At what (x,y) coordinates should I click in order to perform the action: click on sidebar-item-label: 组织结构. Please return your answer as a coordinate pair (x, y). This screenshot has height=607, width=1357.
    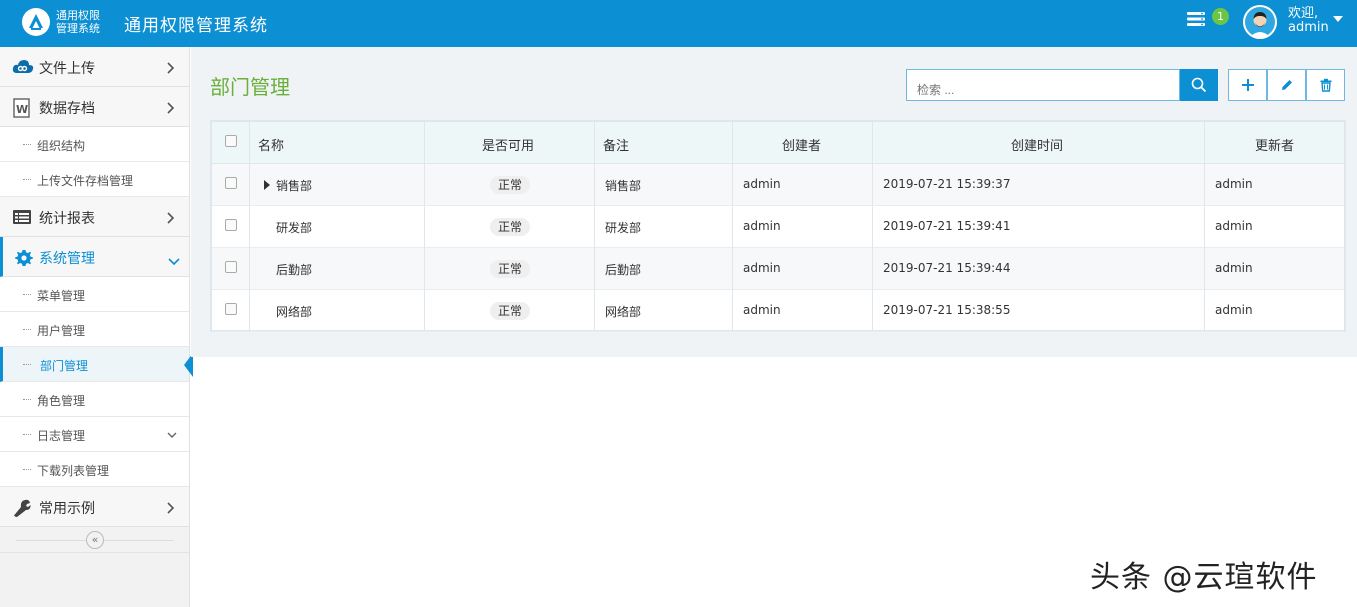
    Looking at the image, I should click on (61, 146).